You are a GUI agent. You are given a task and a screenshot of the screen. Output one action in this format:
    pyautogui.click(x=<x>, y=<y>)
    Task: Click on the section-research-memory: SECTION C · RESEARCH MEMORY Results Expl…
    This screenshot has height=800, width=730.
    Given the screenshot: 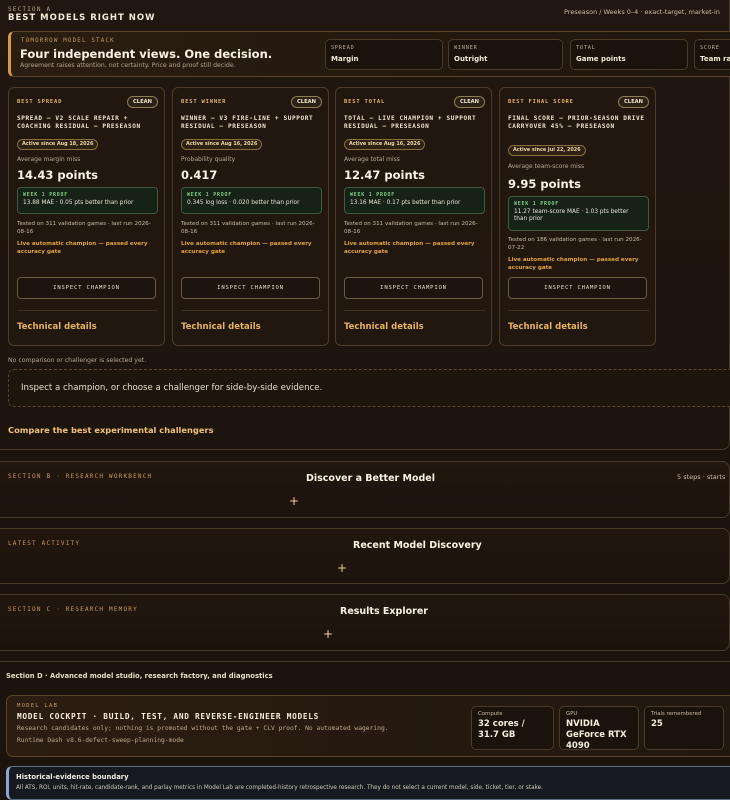 What is the action you would take?
    pyautogui.click(x=365, y=622)
    